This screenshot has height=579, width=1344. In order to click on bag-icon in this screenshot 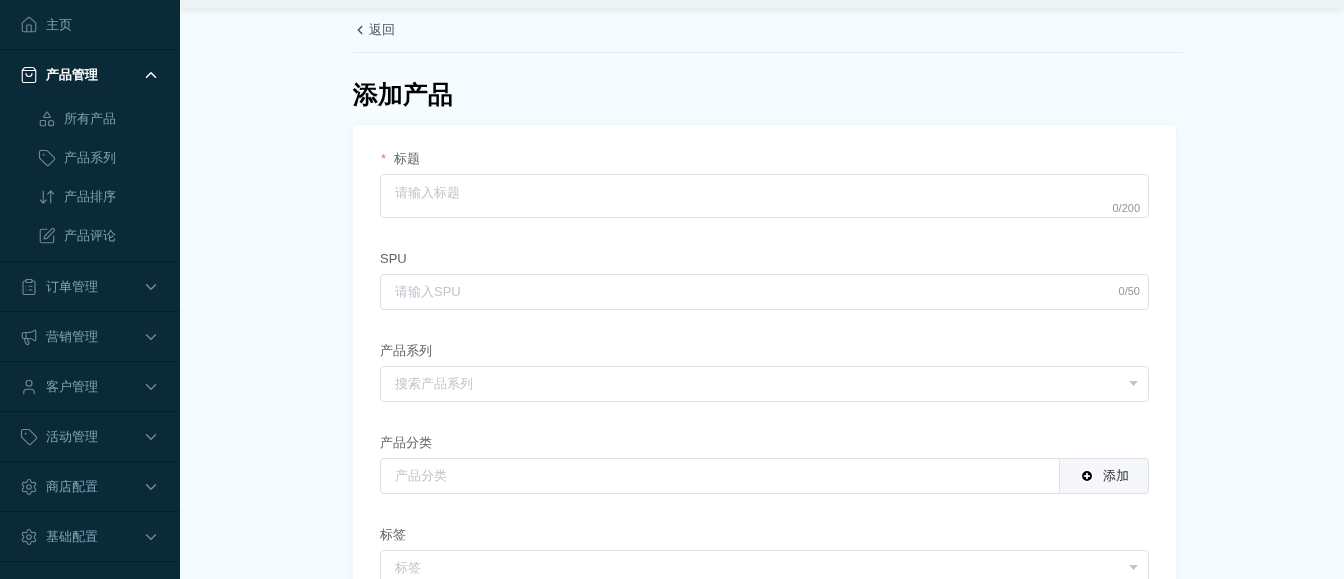, I will do `click(29, 74)`.